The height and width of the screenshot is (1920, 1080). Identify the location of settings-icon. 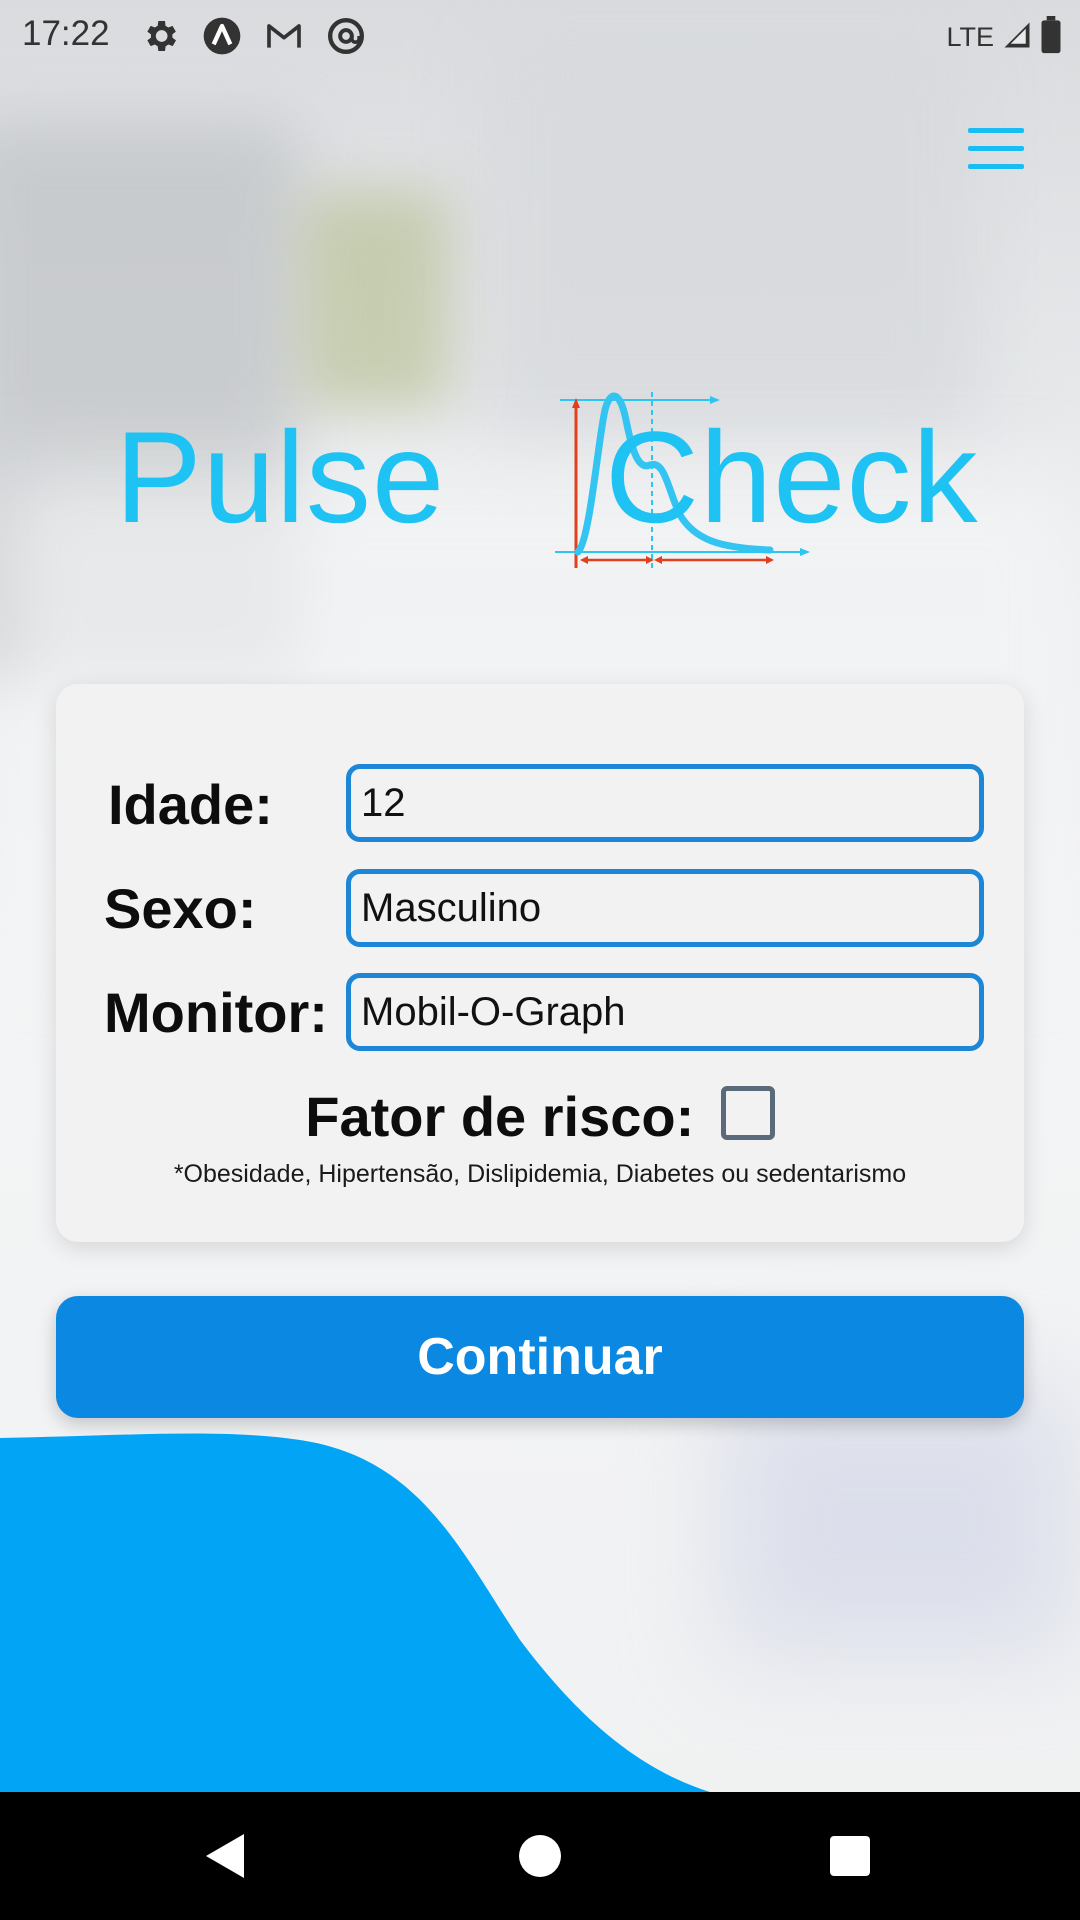
(160, 36).